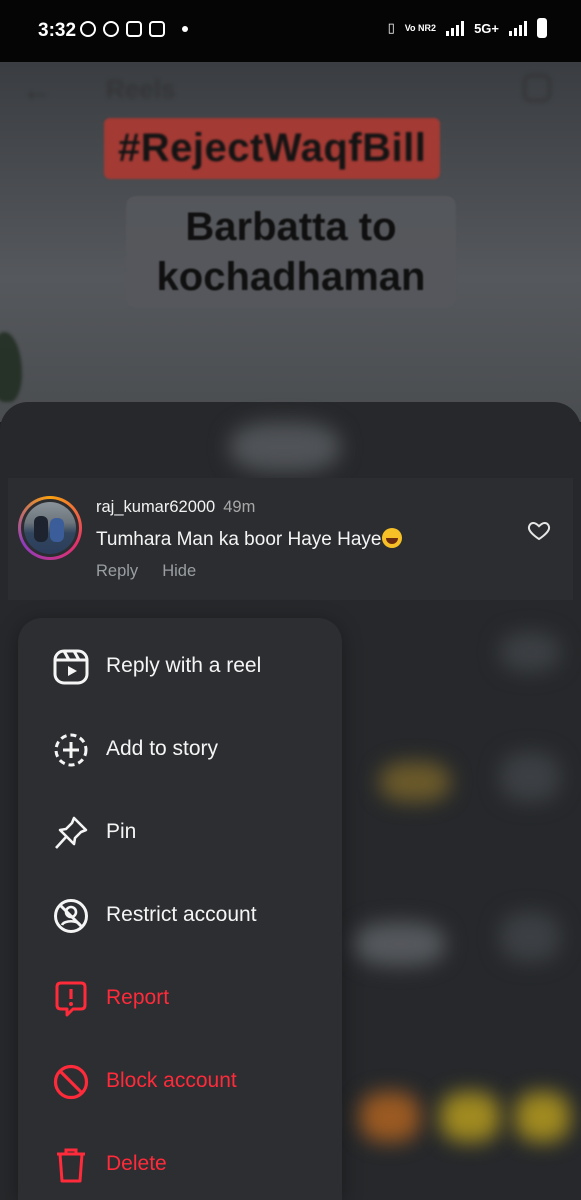  I want to click on comment-actions: Reply Hide, so click(146, 571).